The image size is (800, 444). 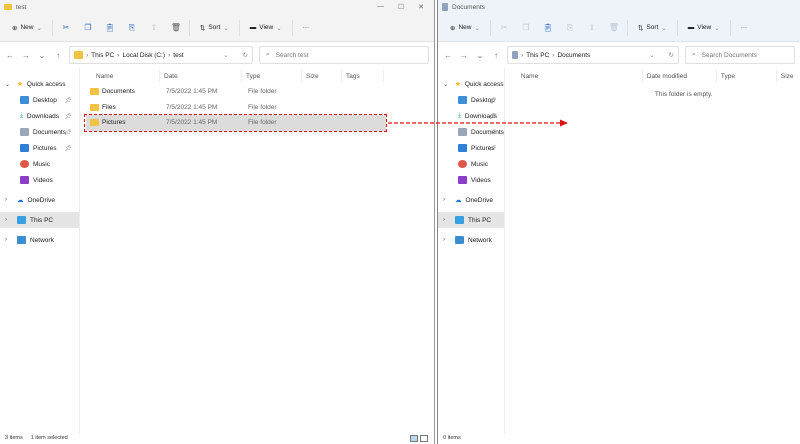 What do you see at coordinates (24, 164) in the screenshot?
I see `music-icon` at bounding box center [24, 164].